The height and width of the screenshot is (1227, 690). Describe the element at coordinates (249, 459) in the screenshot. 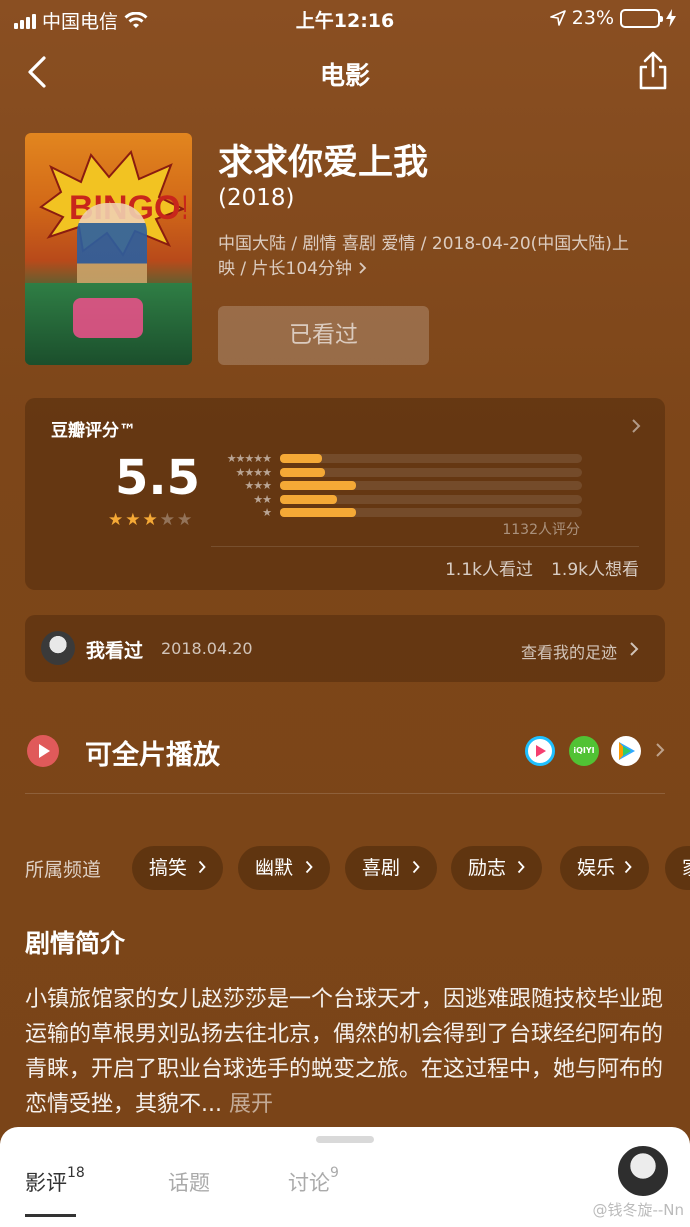

I see `star-level-icon: ★★★★★` at that location.